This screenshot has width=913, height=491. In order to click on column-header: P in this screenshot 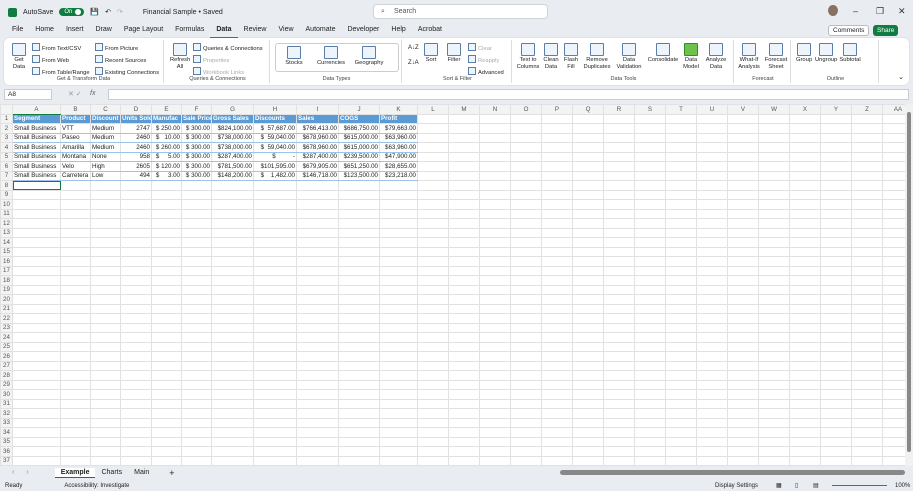, I will do `click(557, 109)`.